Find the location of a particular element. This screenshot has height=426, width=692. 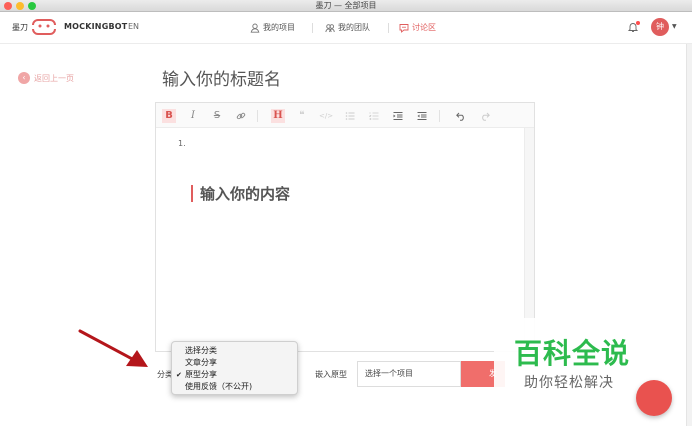

unordered-list-button is located at coordinates (350, 116).